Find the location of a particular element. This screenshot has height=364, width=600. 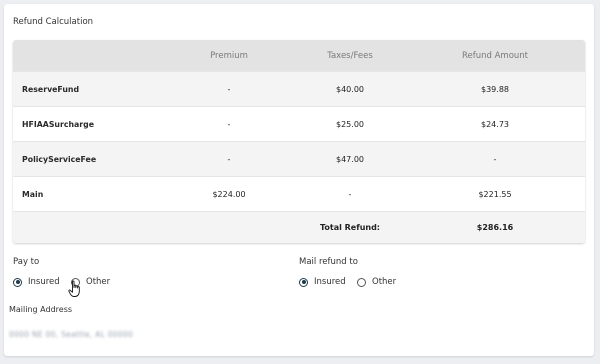

row-refund: $221.55 is located at coordinates (495, 194).